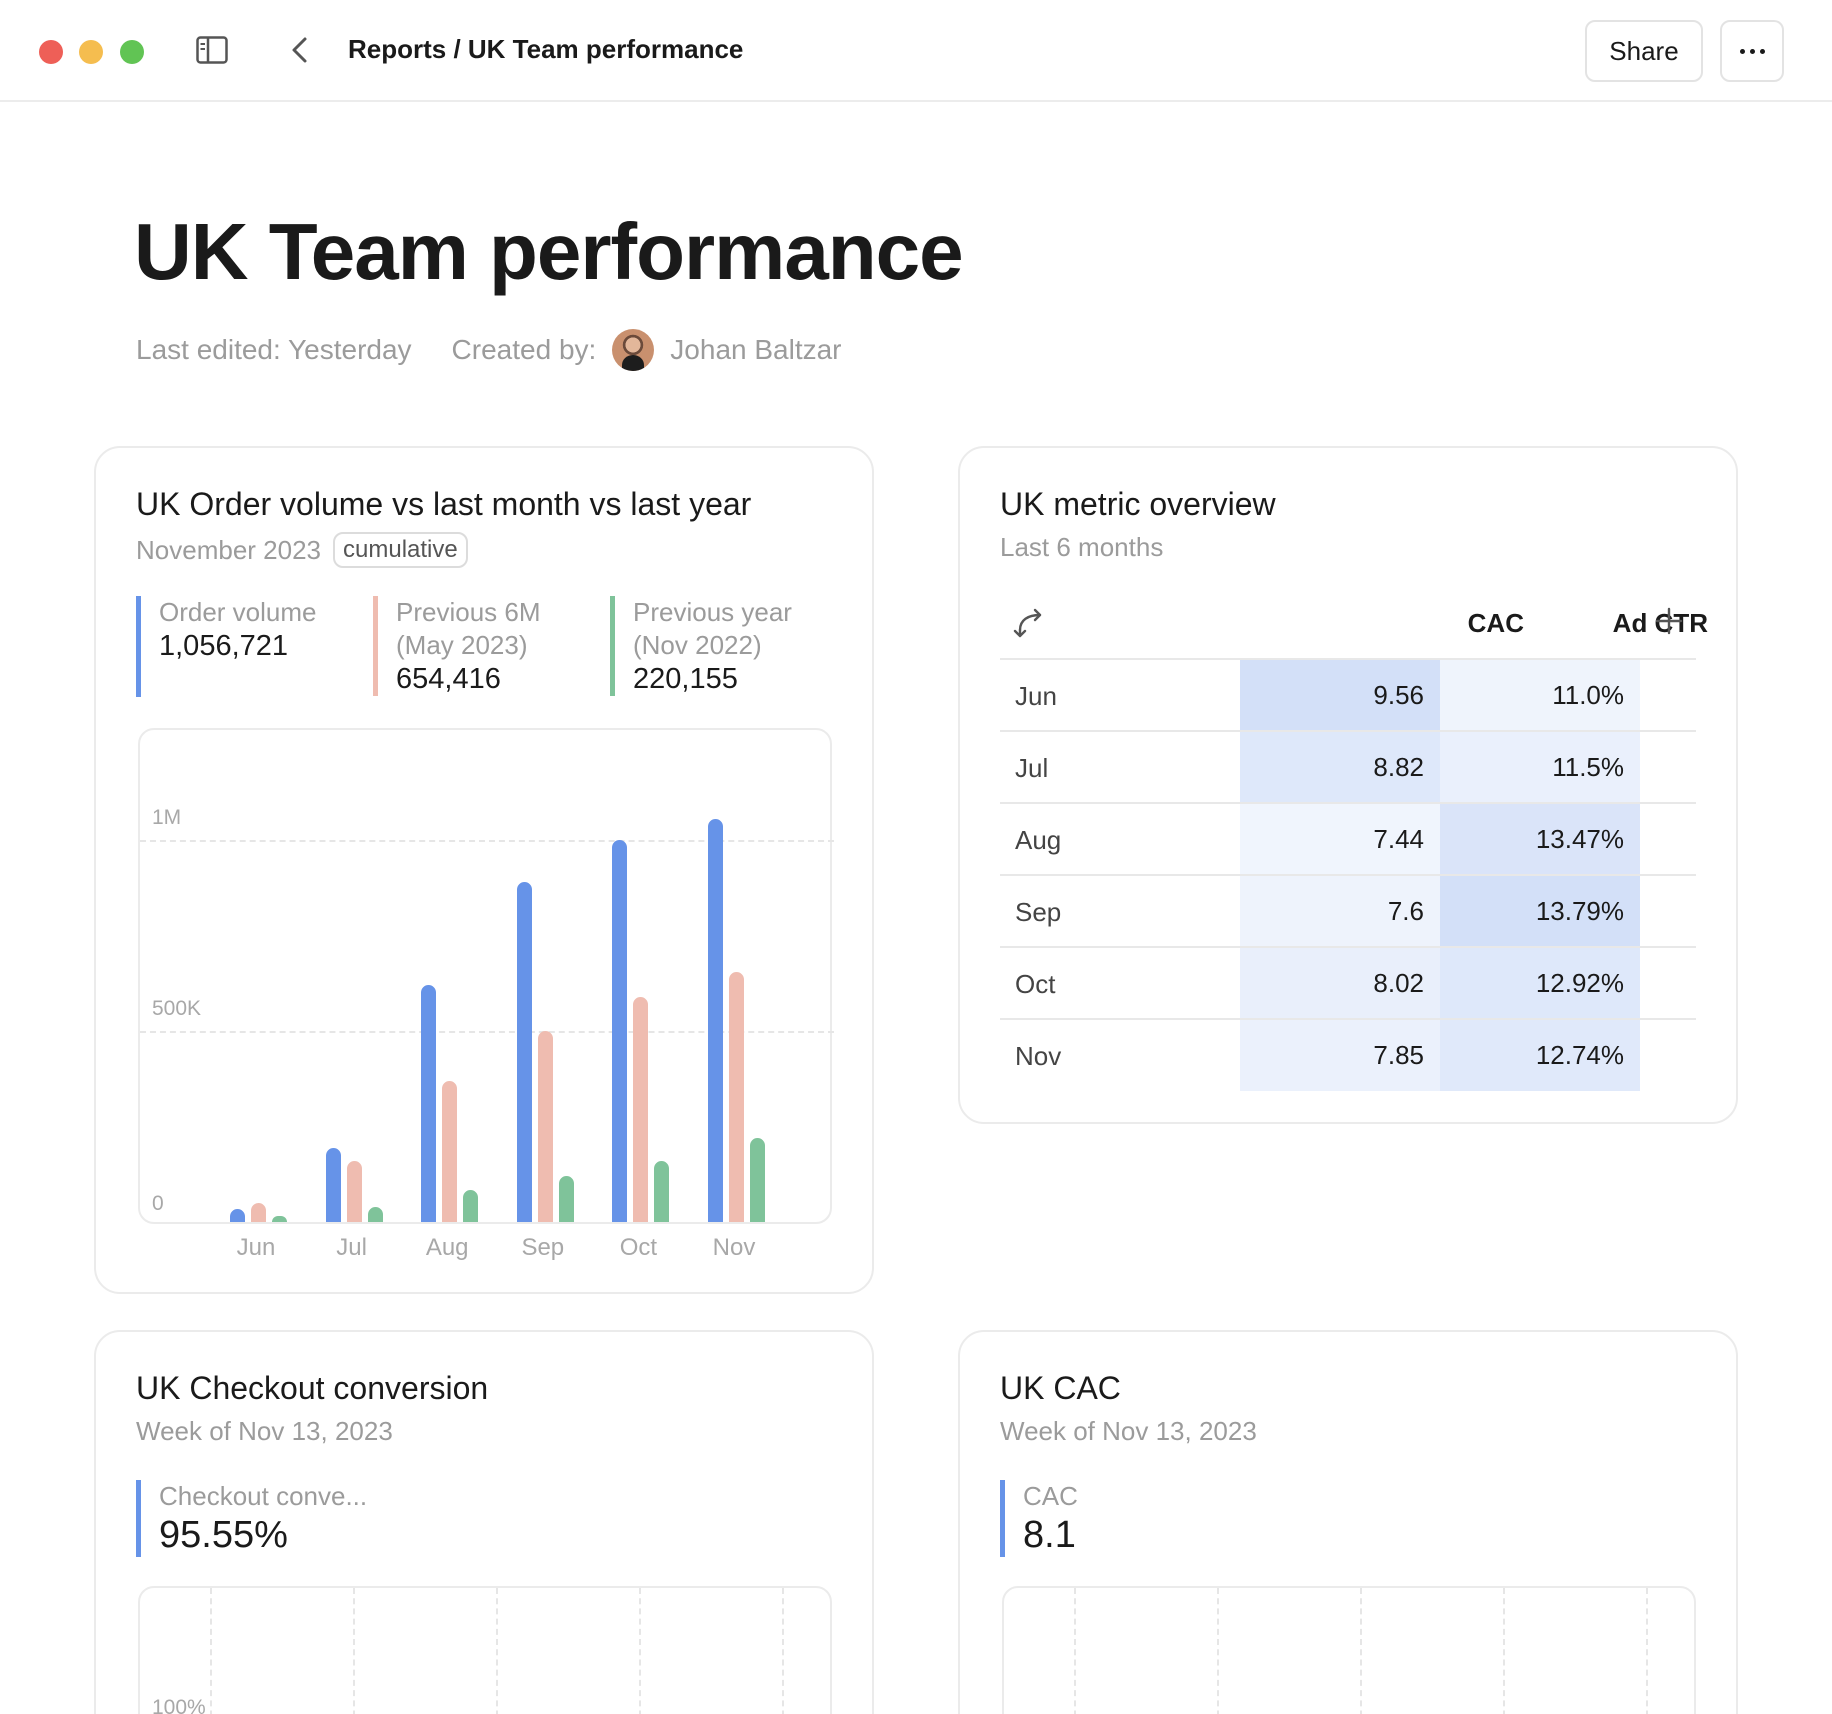 This screenshot has width=1832, height=1714. What do you see at coordinates (487, 841) in the screenshot?
I see `gridline` at bounding box center [487, 841].